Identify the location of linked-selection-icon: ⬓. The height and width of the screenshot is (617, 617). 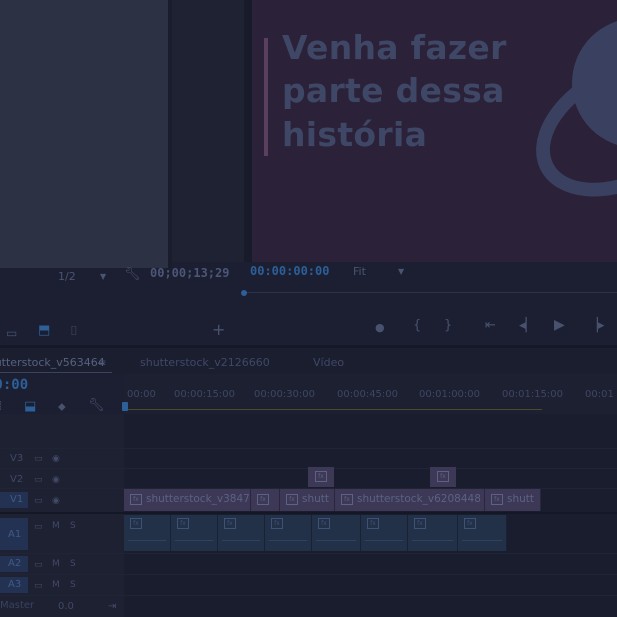
(30, 407).